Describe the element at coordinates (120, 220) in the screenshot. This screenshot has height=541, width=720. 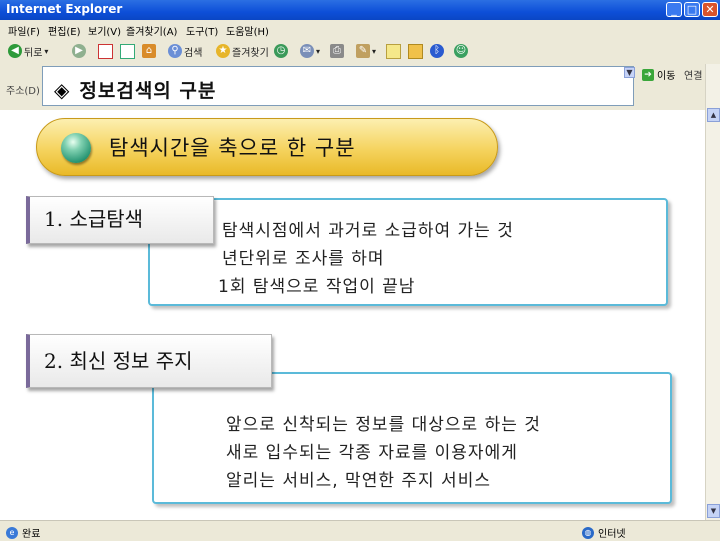
I see `section-1-label: 1. 소급탐색` at that location.